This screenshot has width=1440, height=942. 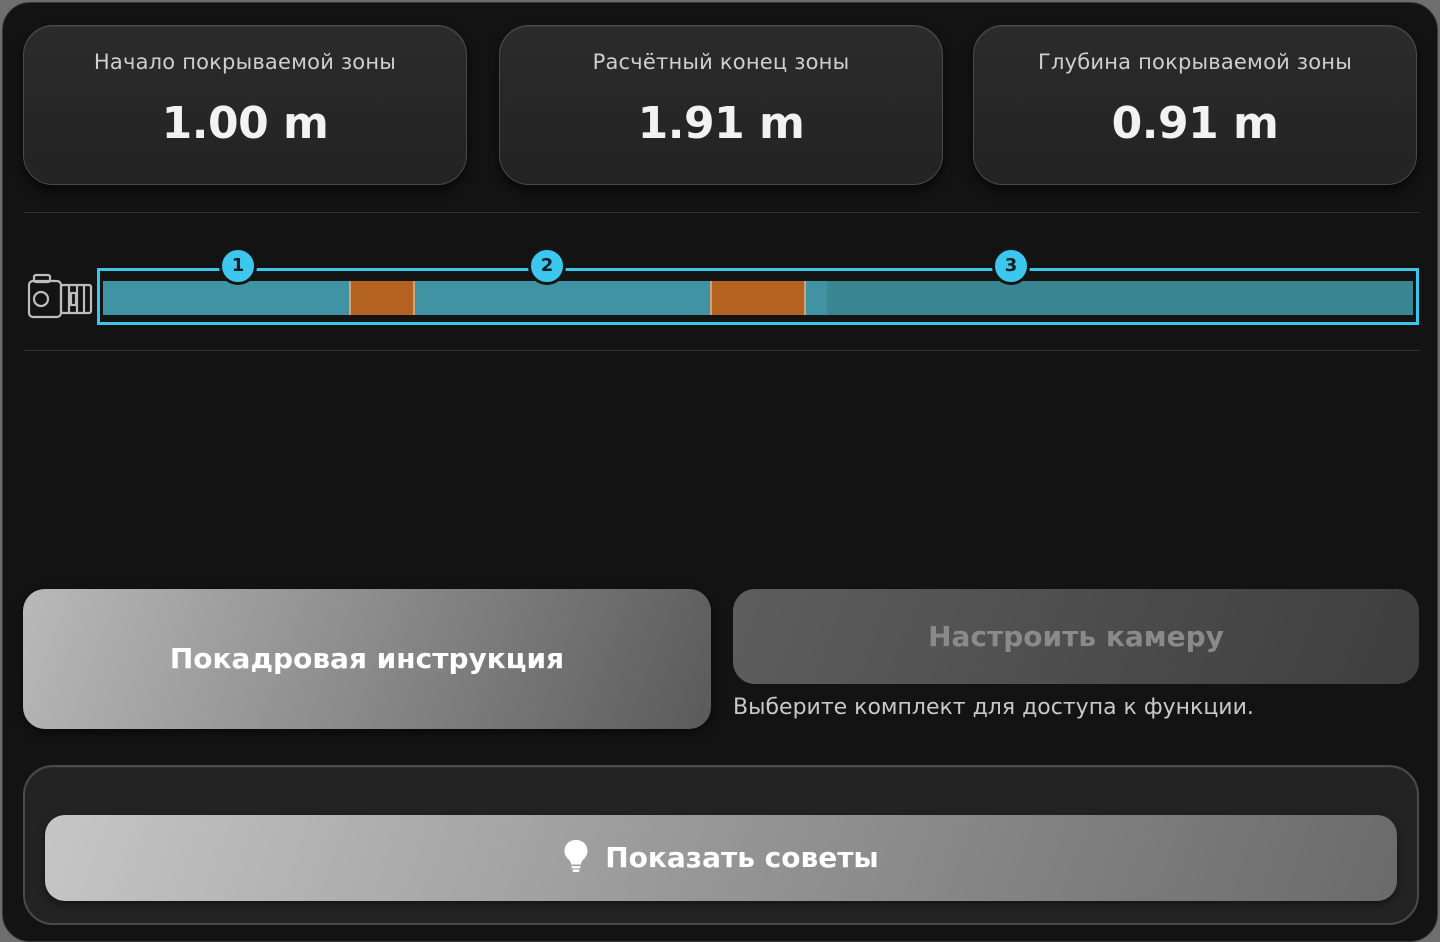 What do you see at coordinates (1011, 266) in the screenshot?
I see `marker-3: 3` at bounding box center [1011, 266].